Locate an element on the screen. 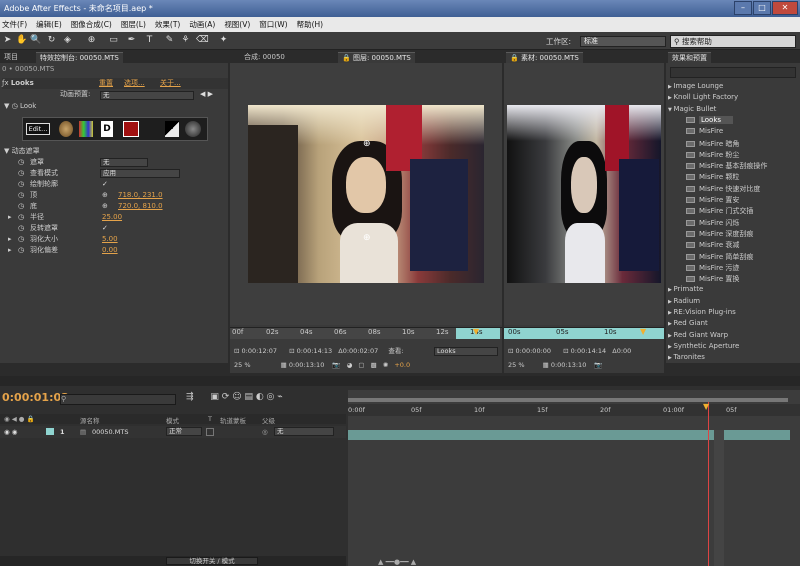  footage-zoom-select: 25 % is located at coordinates (516, 365).